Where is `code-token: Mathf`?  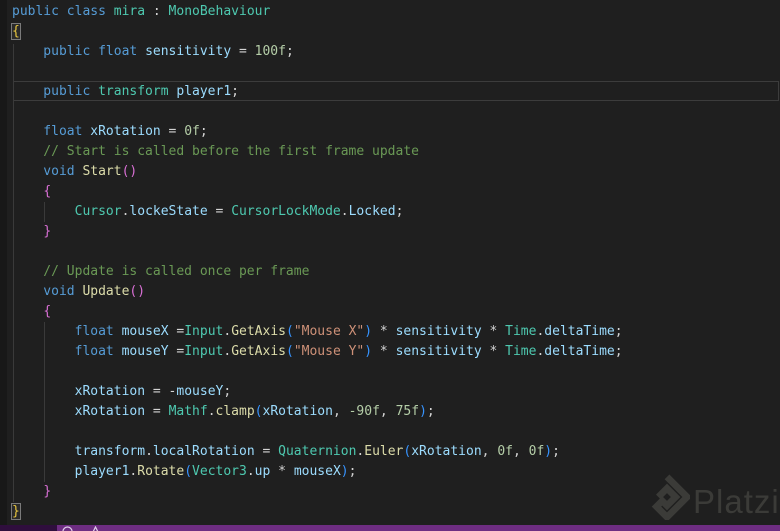 code-token: Mathf is located at coordinates (188, 411).